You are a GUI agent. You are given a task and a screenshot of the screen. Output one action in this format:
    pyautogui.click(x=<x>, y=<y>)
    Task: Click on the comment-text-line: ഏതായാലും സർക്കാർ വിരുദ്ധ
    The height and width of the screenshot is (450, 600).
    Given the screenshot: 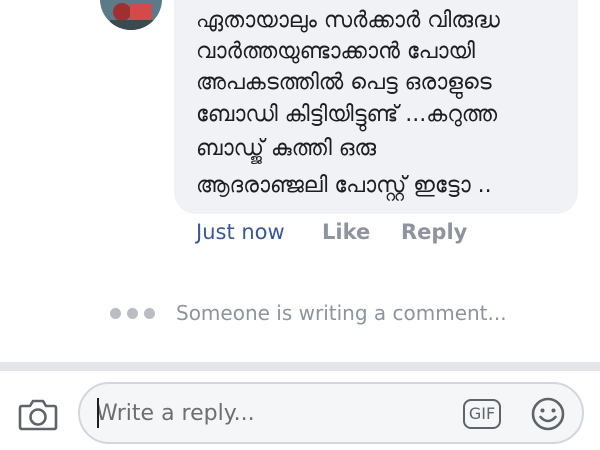 What is the action you would take?
    pyautogui.click(x=348, y=20)
    